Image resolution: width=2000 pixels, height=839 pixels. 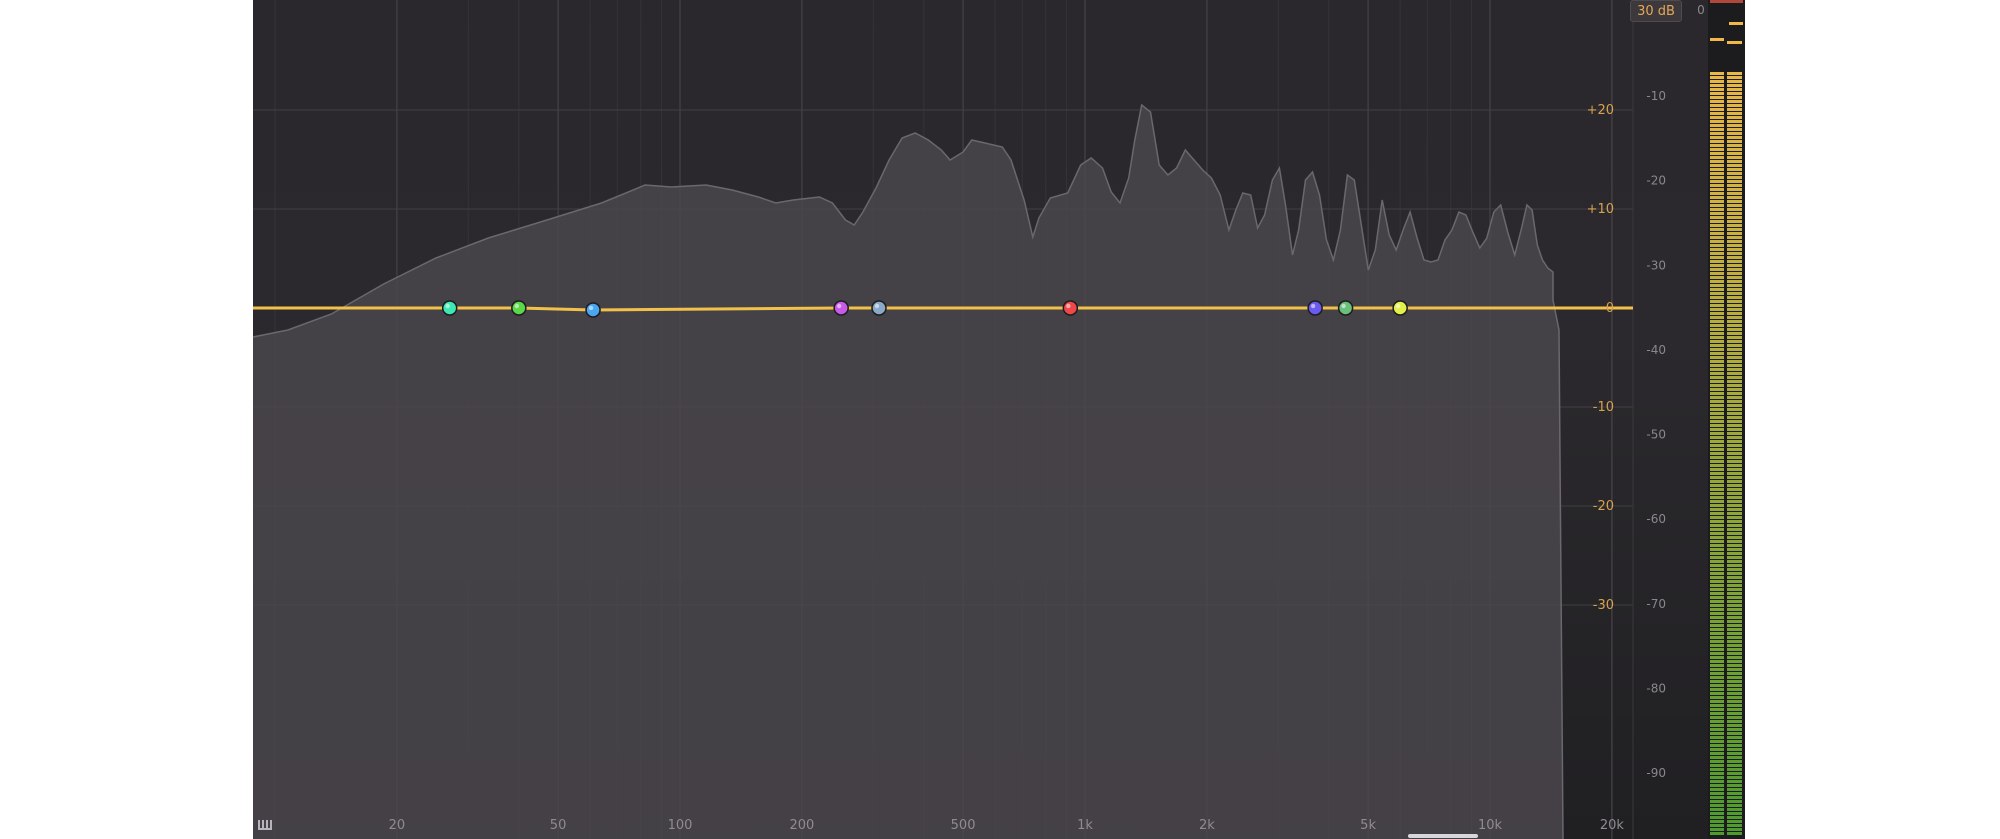 What do you see at coordinates (1443, 836) in the screenshot?
I see `scrollbar` at bounding box center [1443, 836].